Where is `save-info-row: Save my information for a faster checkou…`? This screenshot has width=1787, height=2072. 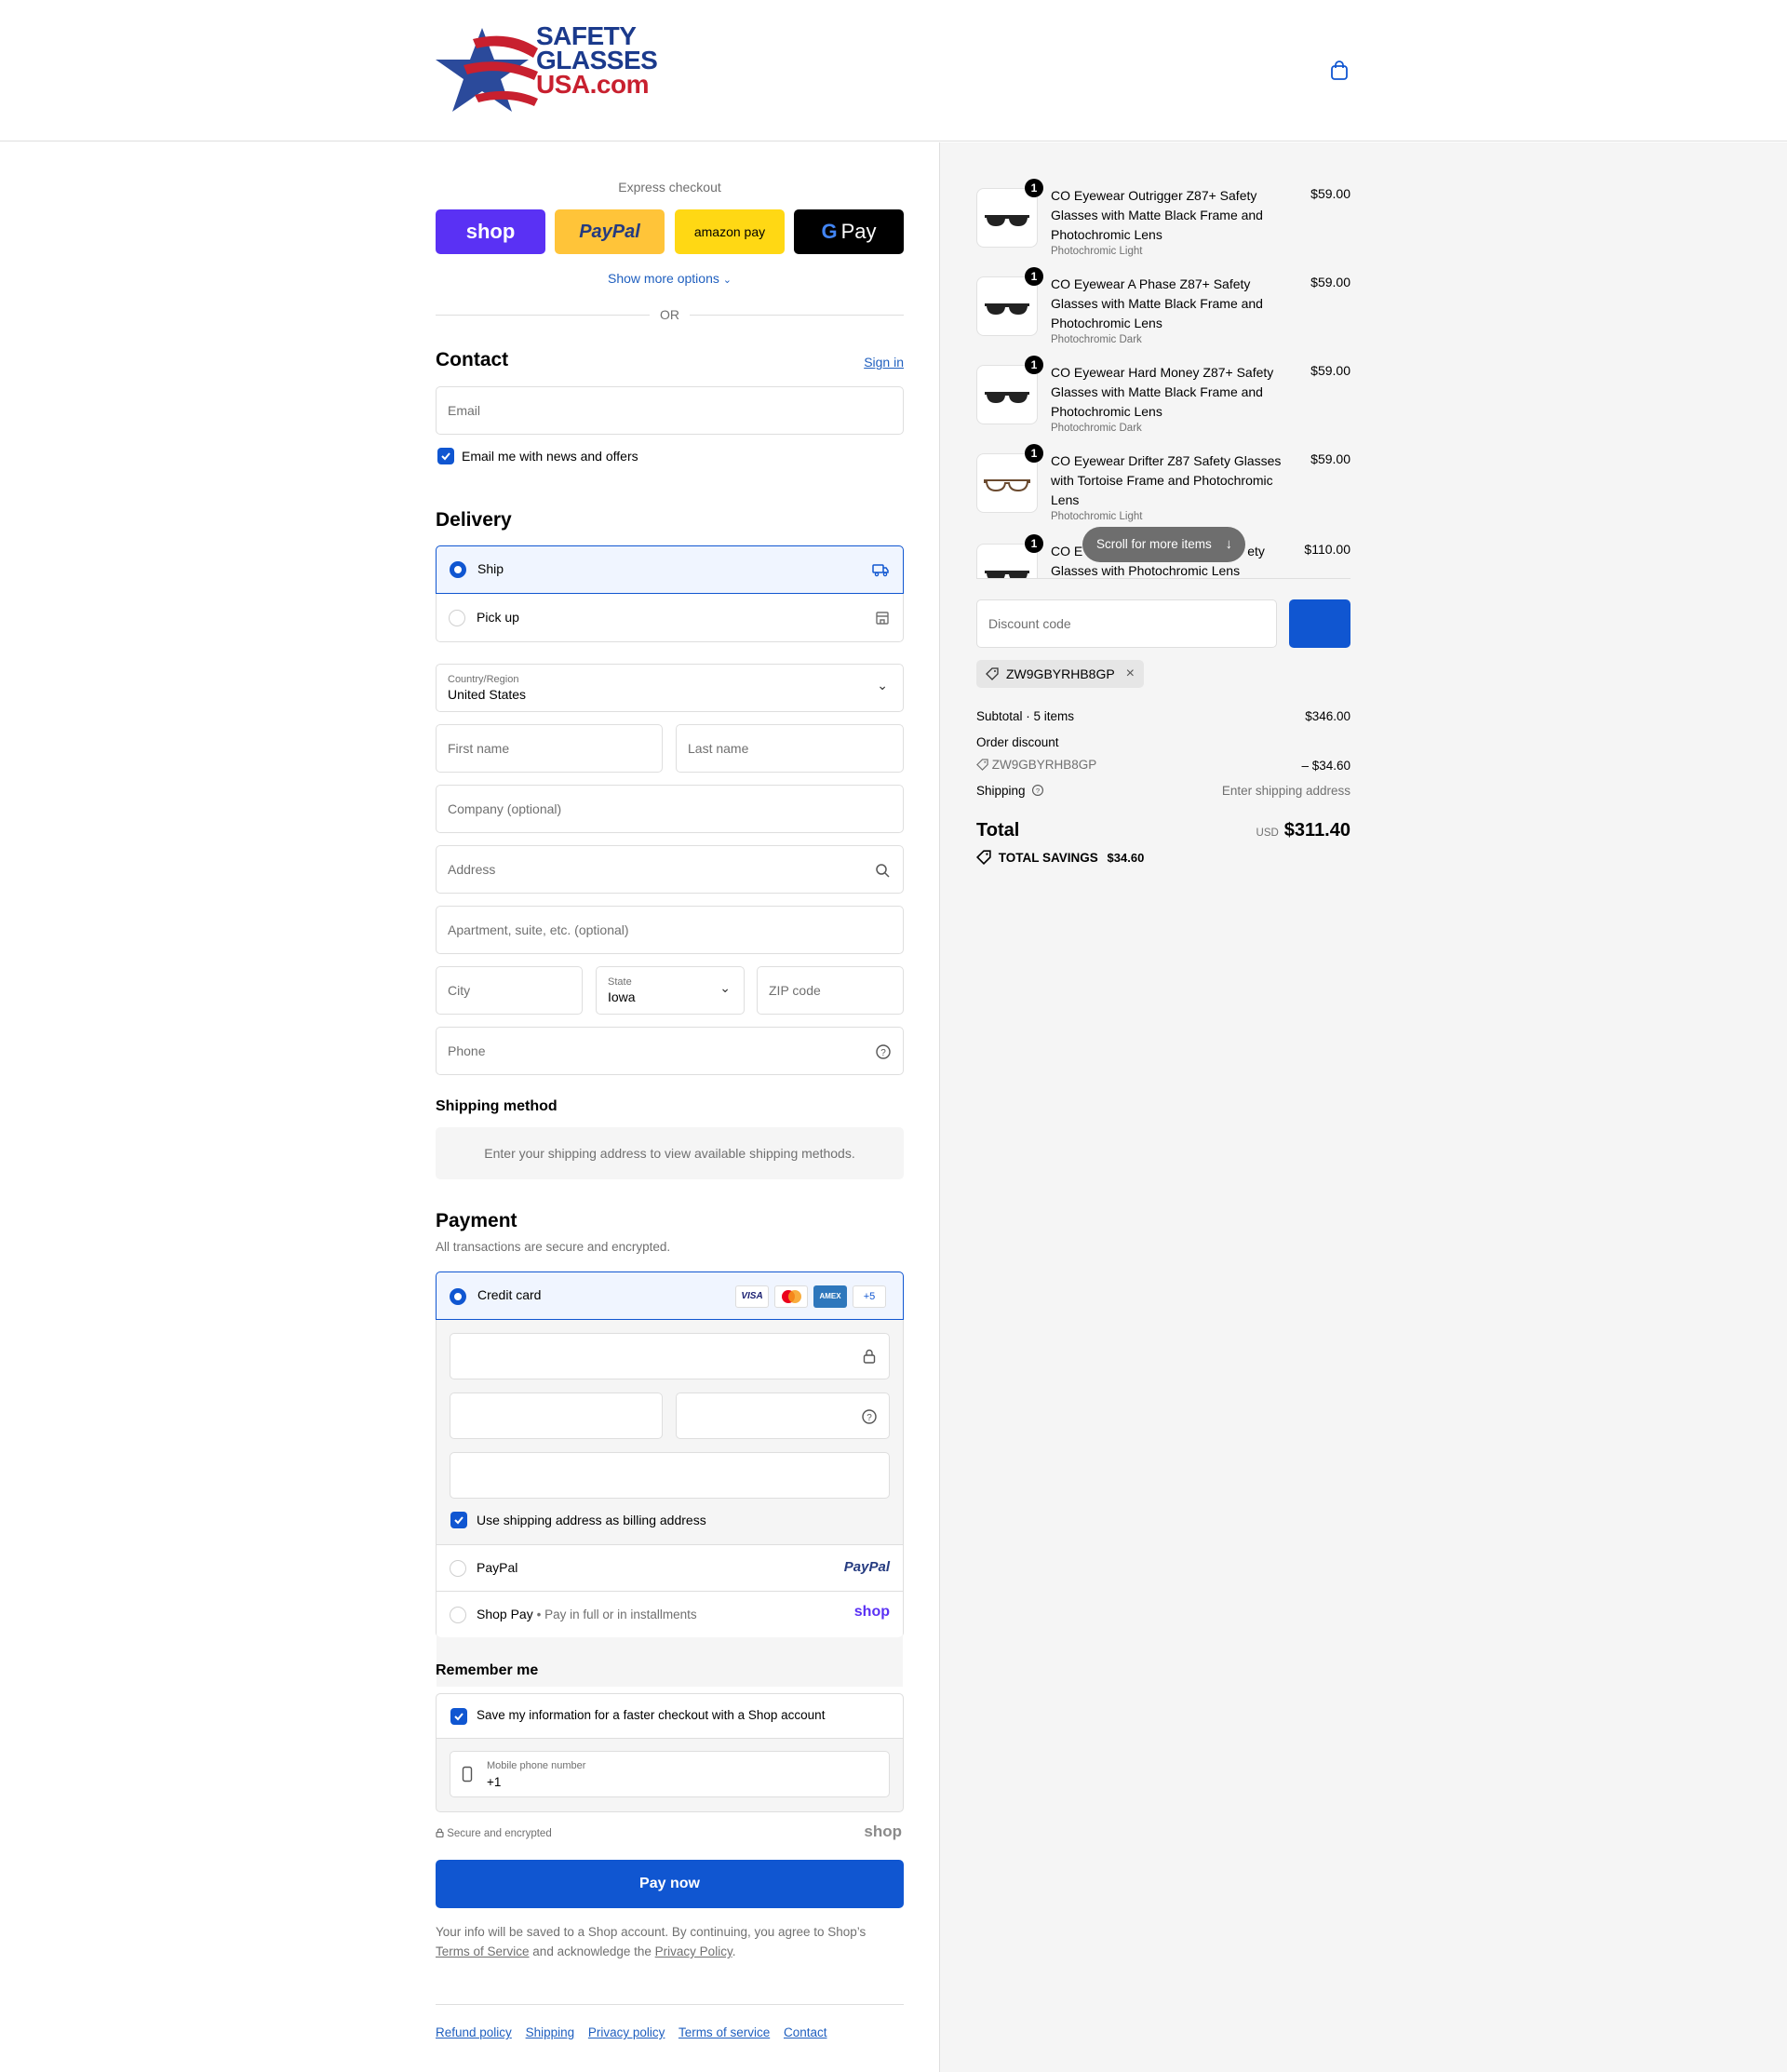
save-info-row: Save my information for a faster checkou… is located at coordinates (670, 1716).